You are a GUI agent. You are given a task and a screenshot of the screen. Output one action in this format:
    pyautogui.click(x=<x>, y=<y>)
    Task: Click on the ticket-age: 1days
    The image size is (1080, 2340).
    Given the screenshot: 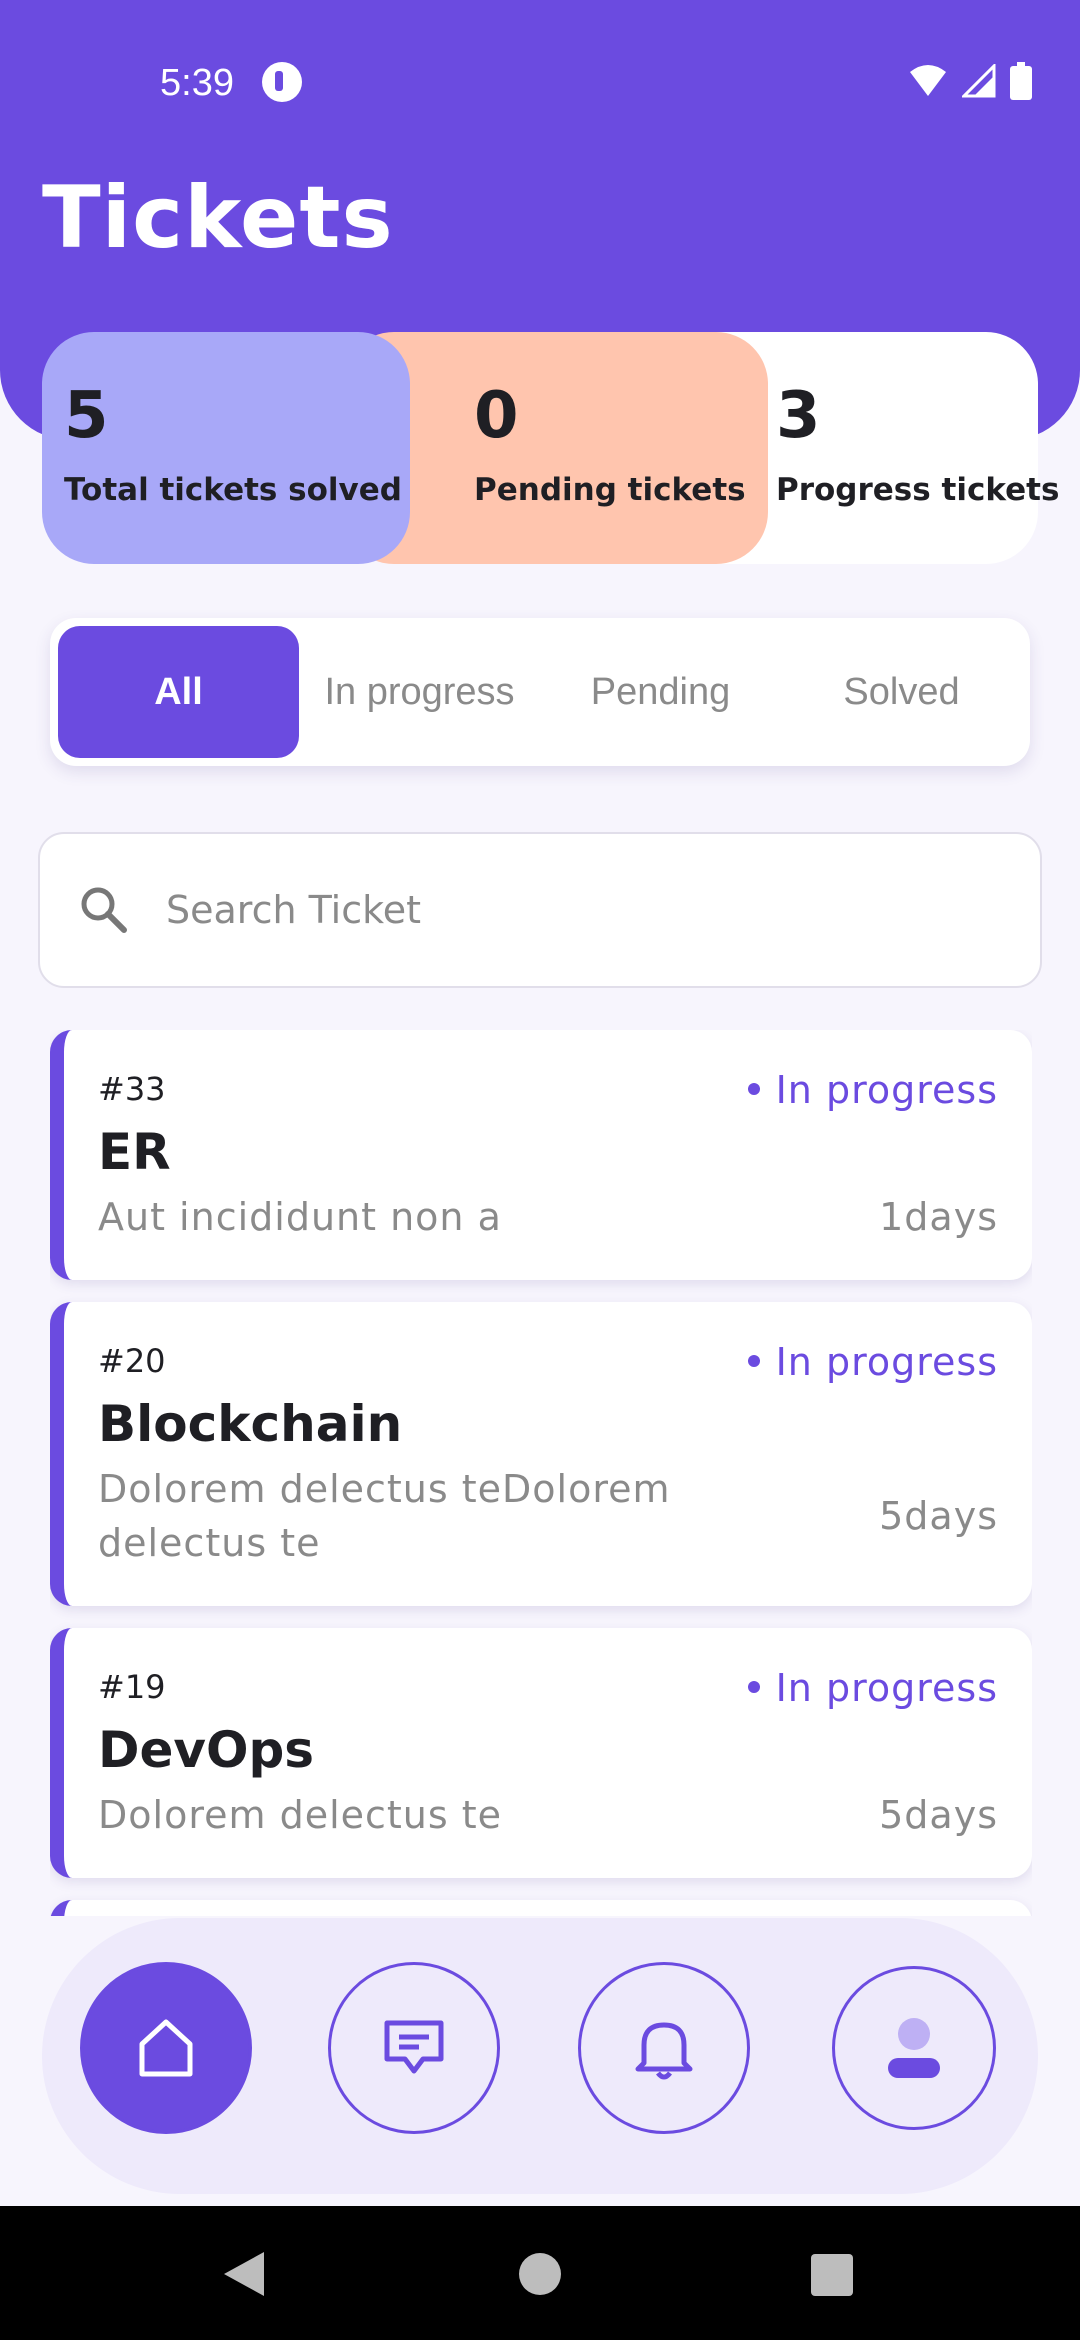 What is the action you would take?
    pyautogui.click(x=938, y=1217)
    